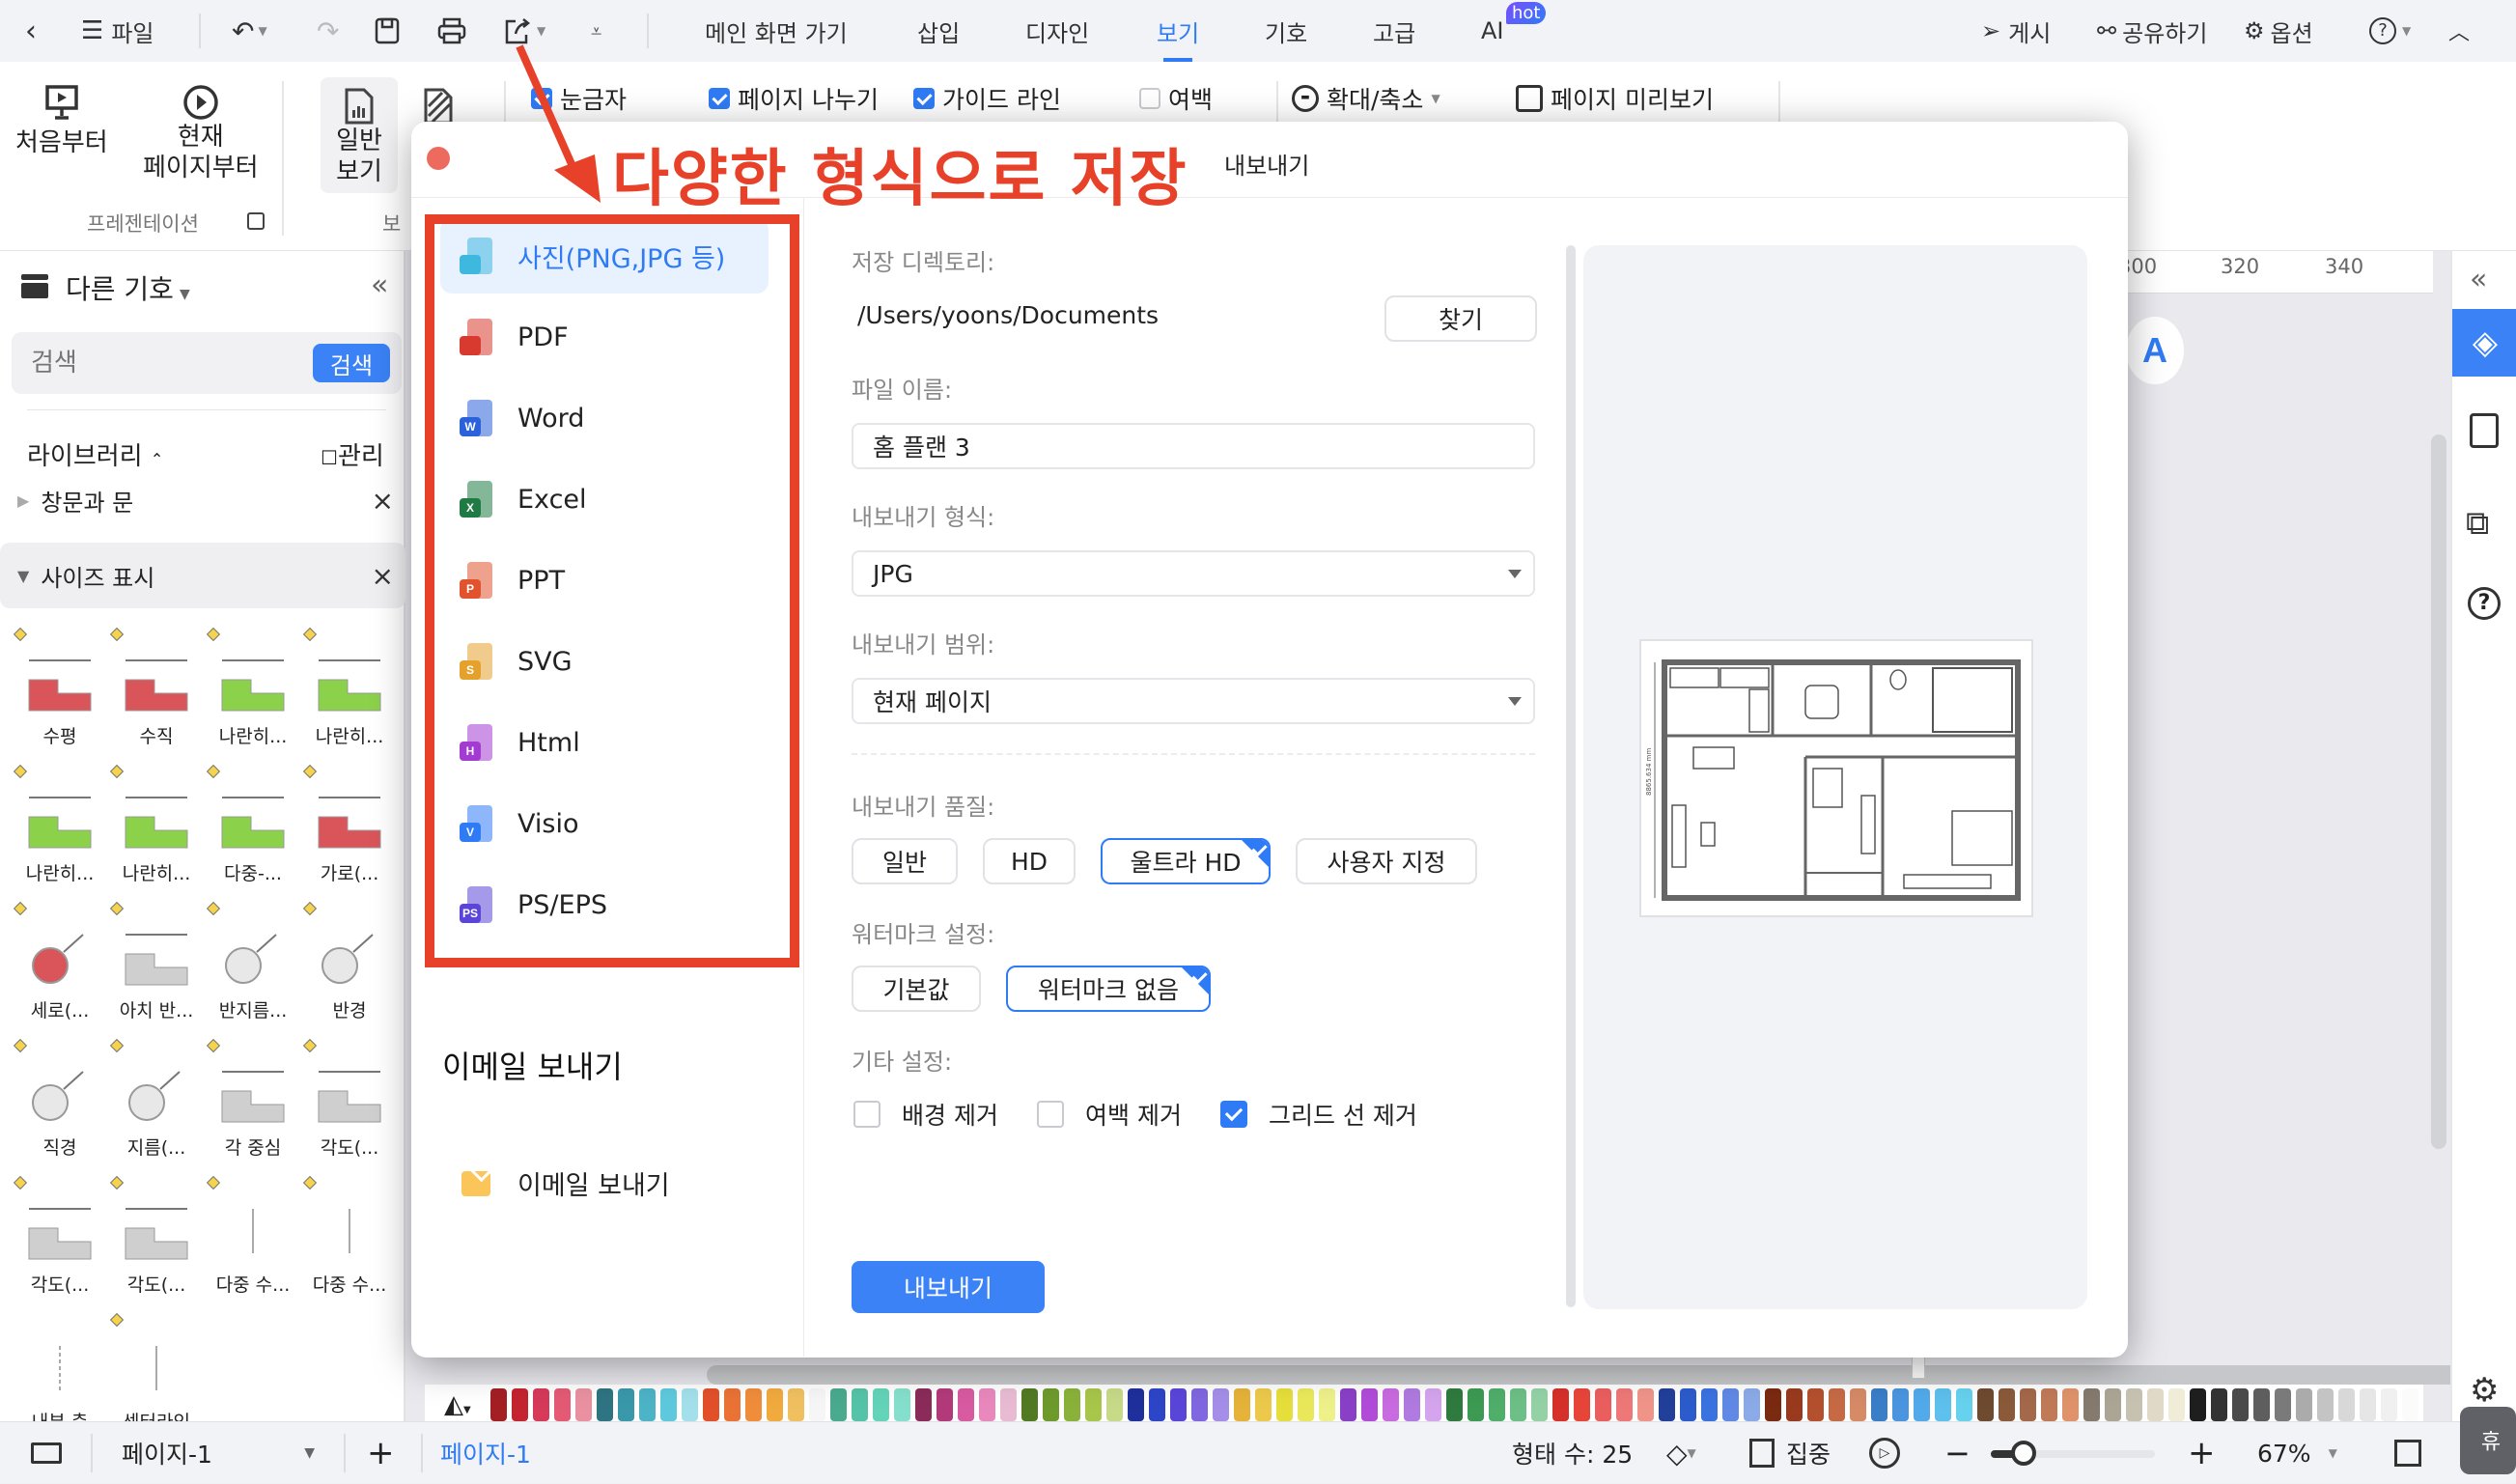  What do you see at coordinates (2155, 351) in the screenshot?
I see `ai-assistant-icon: A` at bounding box center [2155, 351].